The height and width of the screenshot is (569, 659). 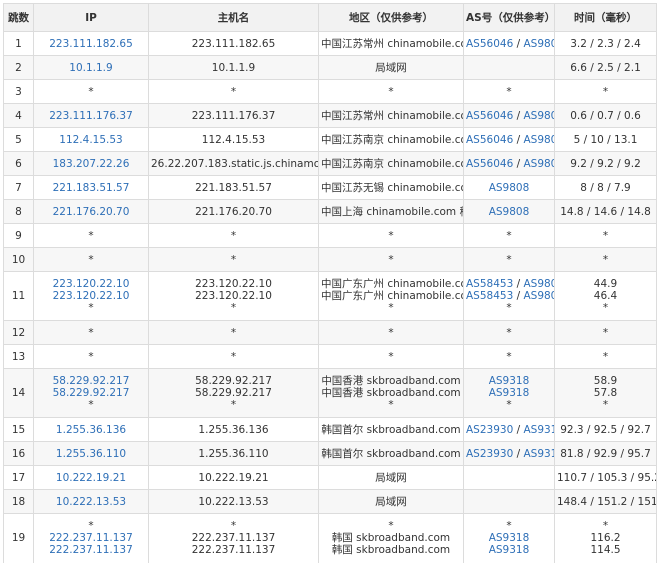 I want to click on latency-text: 6.6 / 2.5 / 2.1, so click(x=605, y=67).